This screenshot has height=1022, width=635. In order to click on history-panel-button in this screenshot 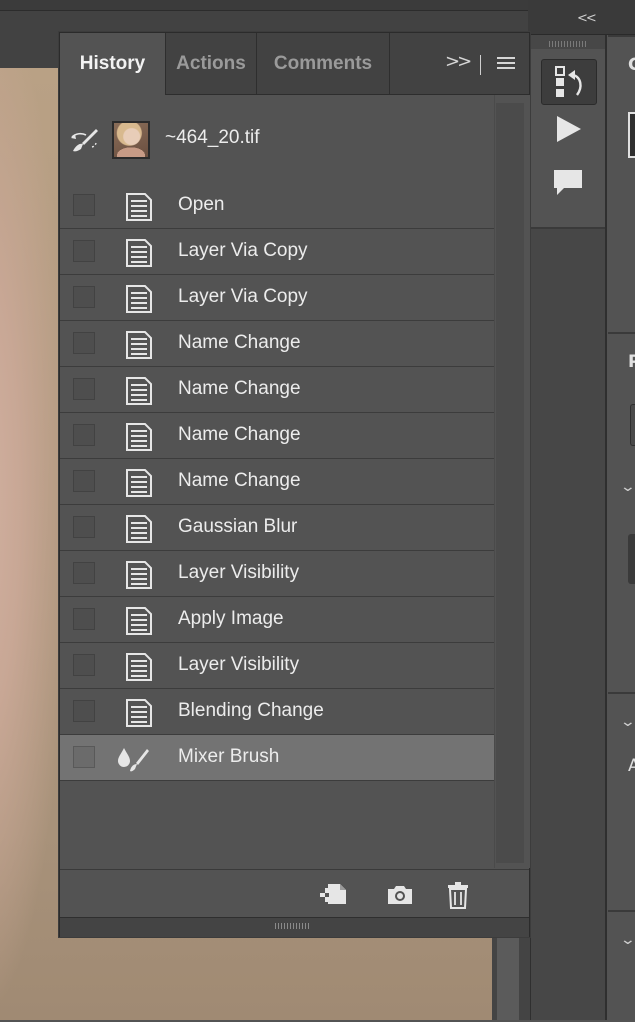, I will do `click(569, 82)`.